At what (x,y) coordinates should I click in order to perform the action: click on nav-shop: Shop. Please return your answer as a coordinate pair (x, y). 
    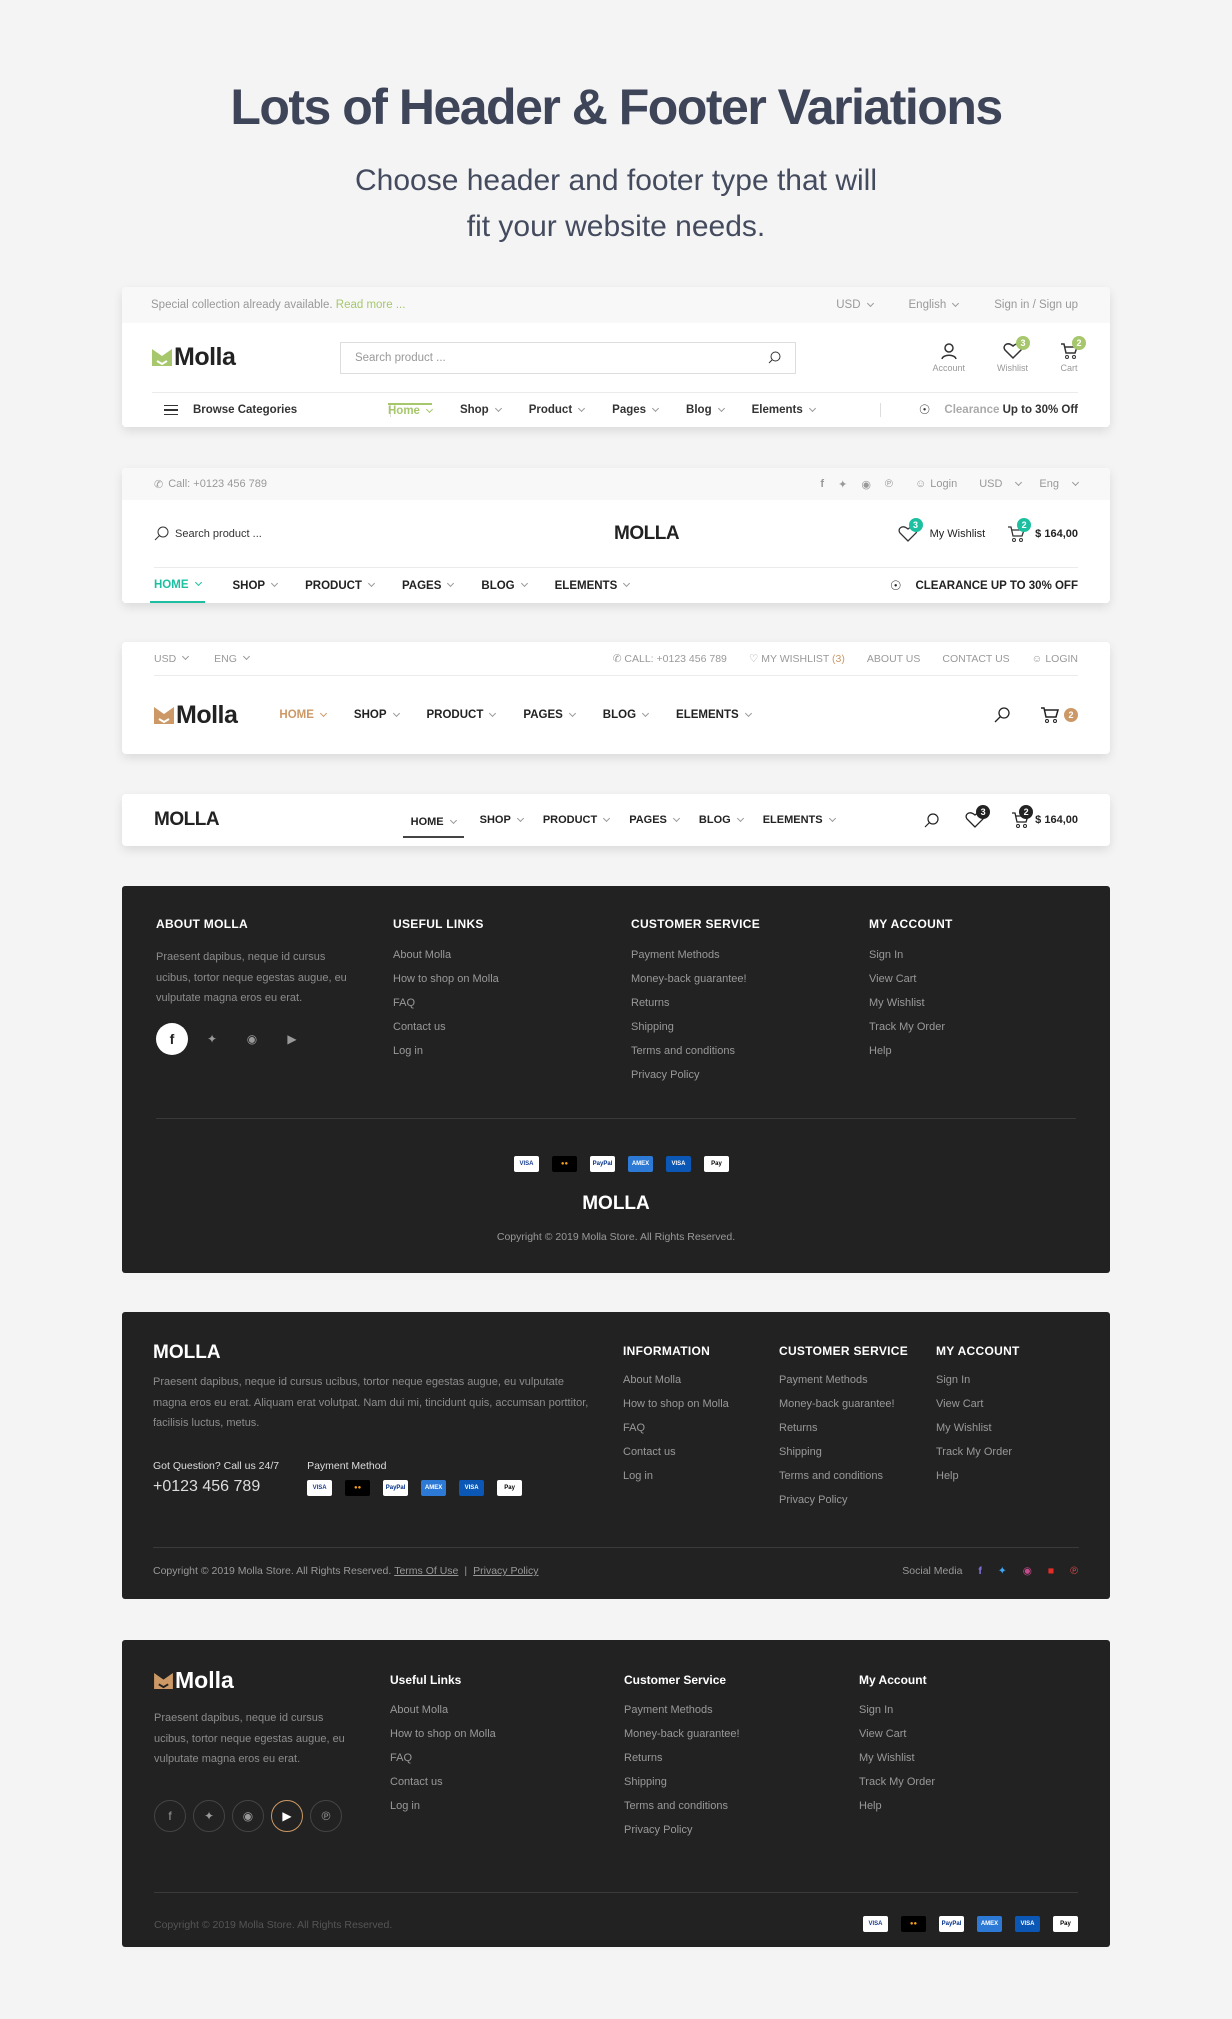
    Looking at the image, I should click on (481, 410).